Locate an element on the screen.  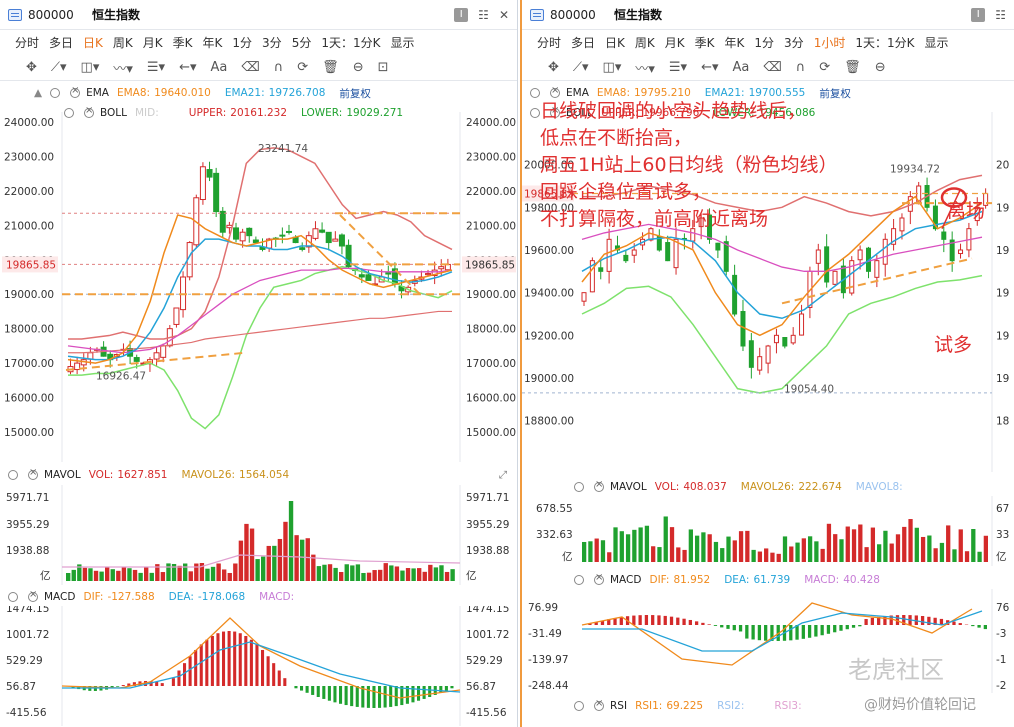
adjust-mode: 前复权 is located at coordinates (355, 93).